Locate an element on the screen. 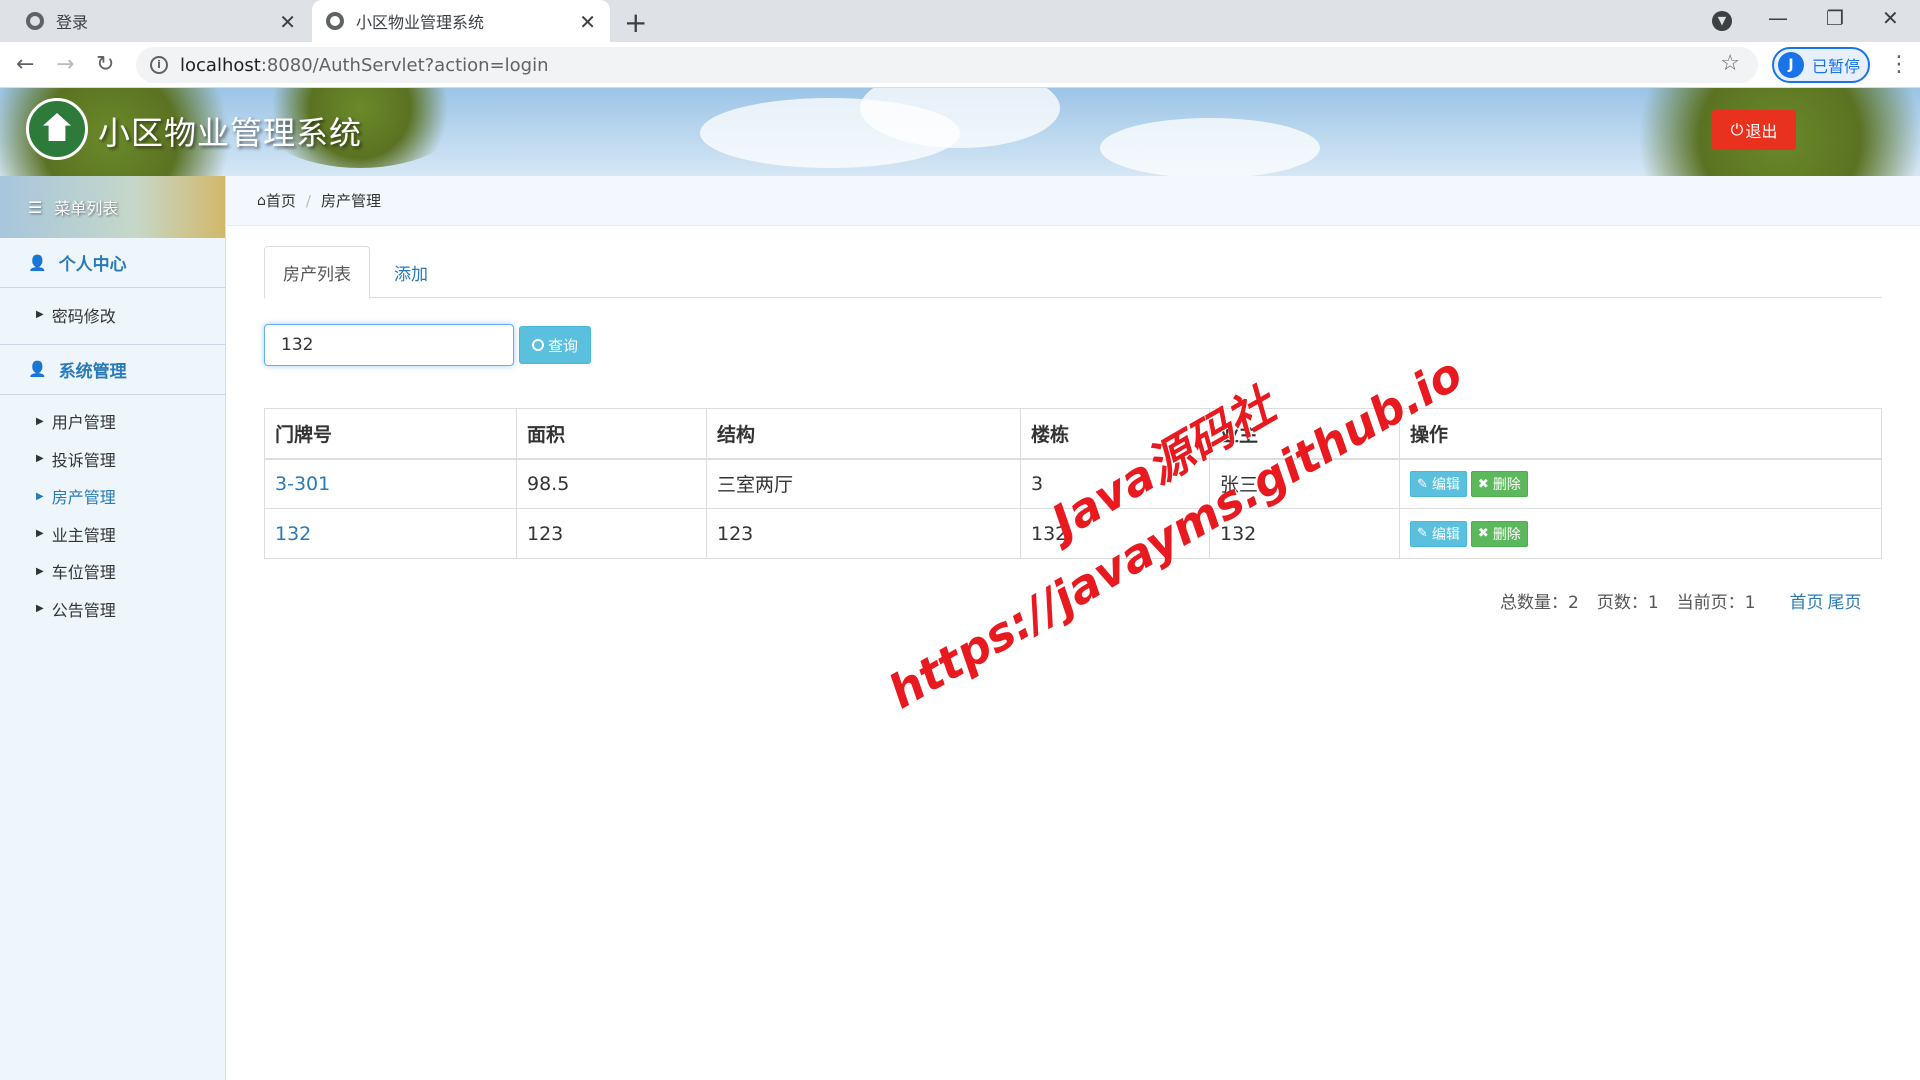 The height and width of the screenshot is (1080, 1920). table-cell: 98.5 is located at coordinates (611, 483).